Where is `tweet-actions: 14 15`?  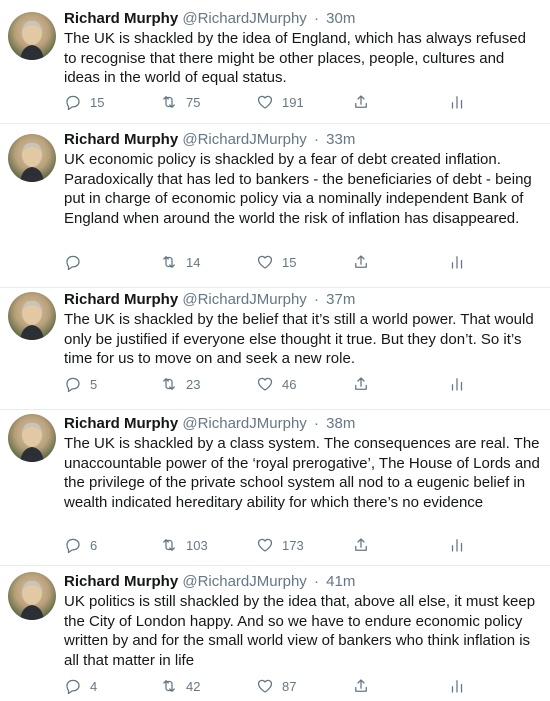
tweet-actions: 14 15 is located at coordinates (279, 262).